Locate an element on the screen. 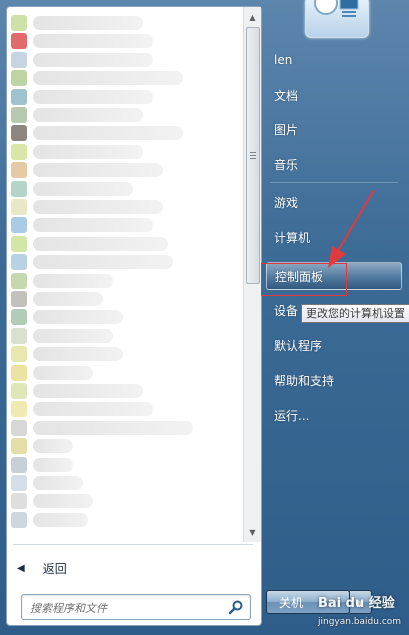 The width and height of the screenshot is (409, 635). right-item-0: len is located at coordinates (334, 60).